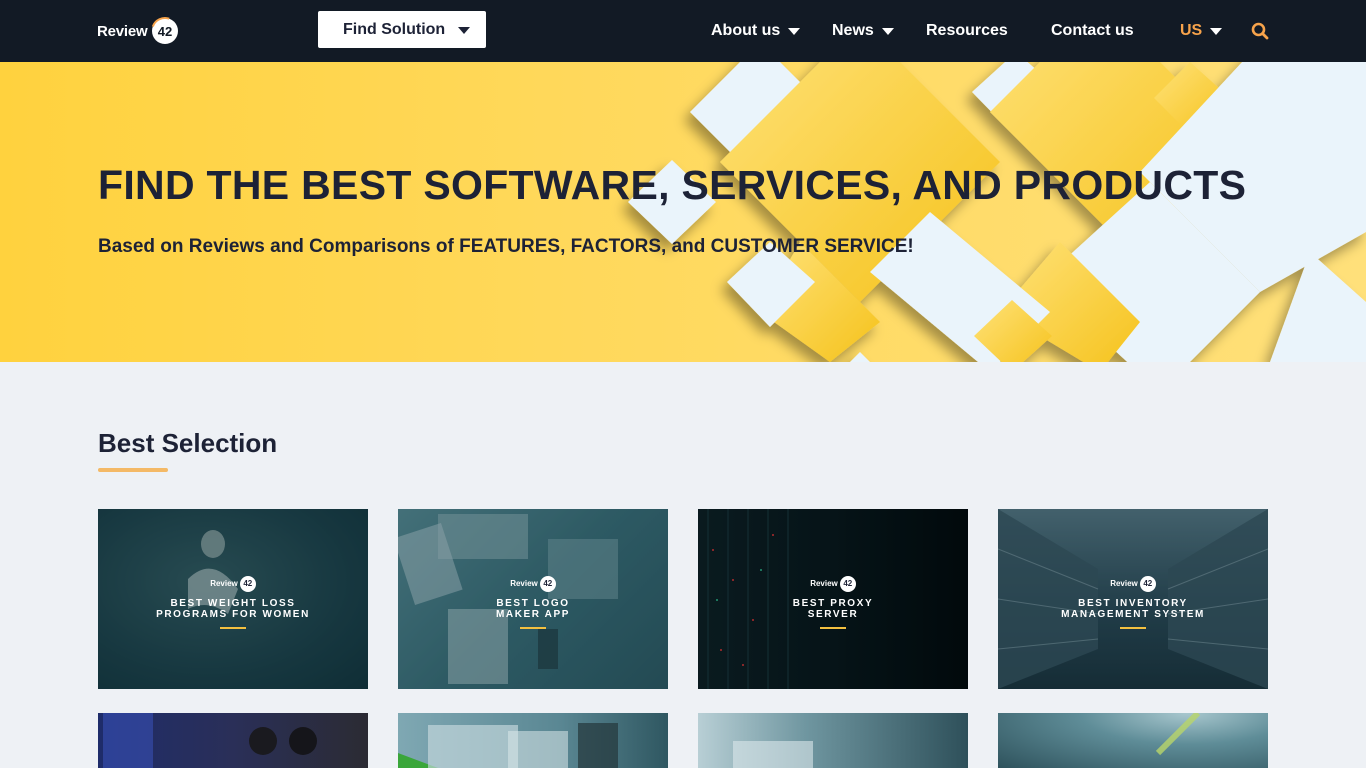 Image resolution: width=1366 pixels, height=768 pixels. I want to click on section-title: Best Selection, so click(188, 443).